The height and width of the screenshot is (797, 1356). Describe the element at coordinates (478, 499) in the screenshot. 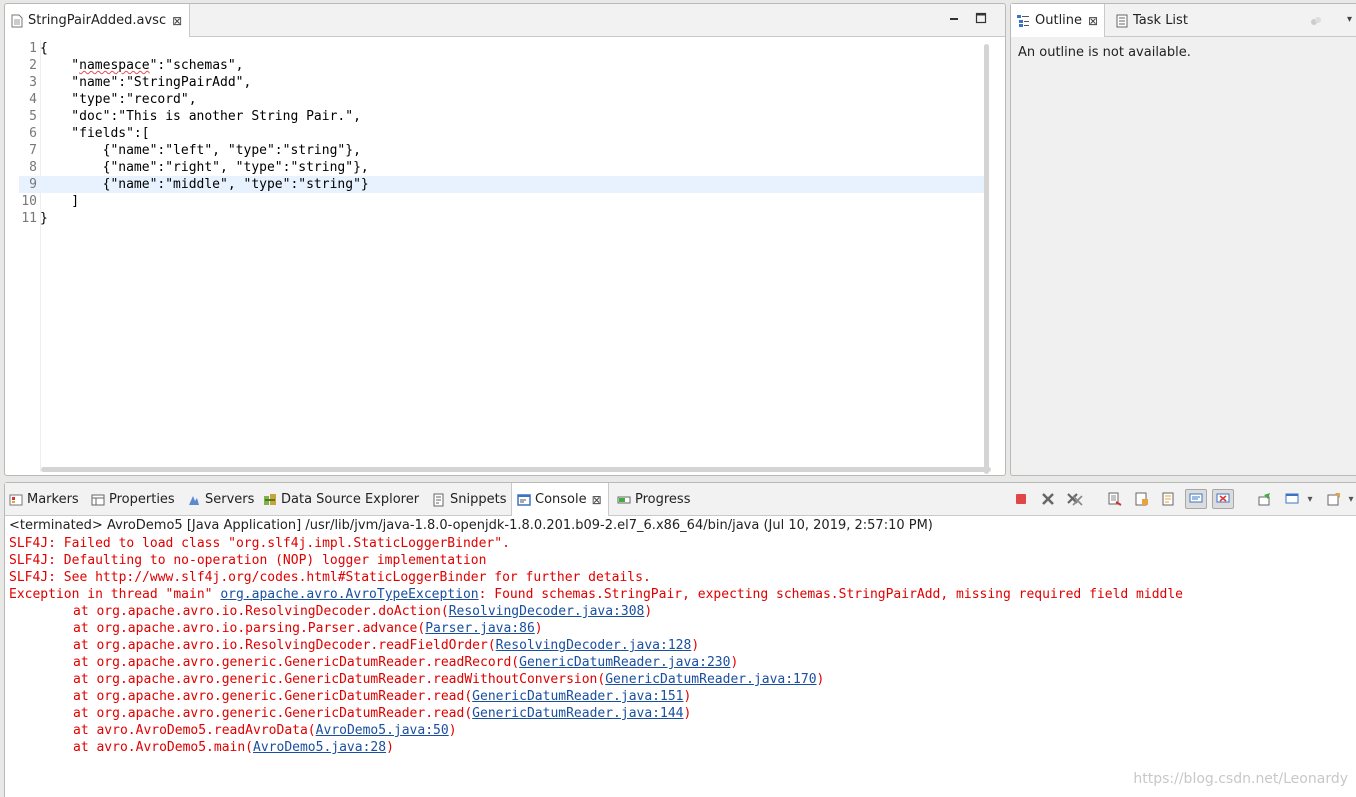

I see `tab-snippets-label: Snippets` at that location.